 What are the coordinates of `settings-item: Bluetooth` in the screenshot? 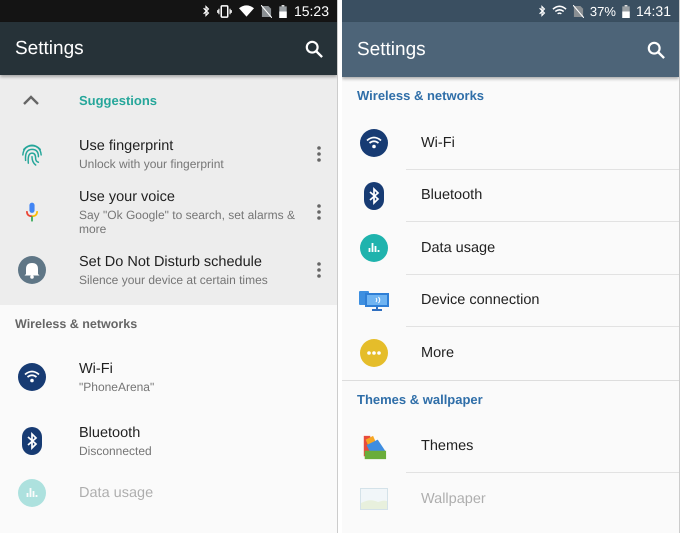 It's located at (510, 196).